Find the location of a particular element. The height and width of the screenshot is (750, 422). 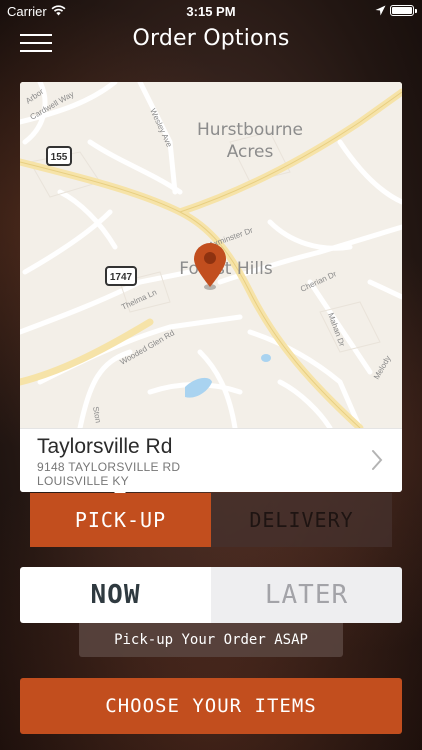

order-time-toggle: NOW LATER is located at coordinates (211, 595).